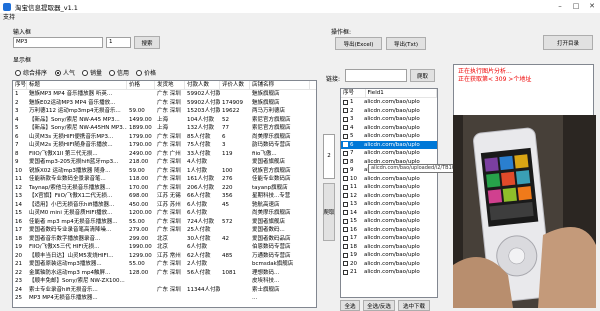  I want to click on link-row: 3 alicdn.com/bao/uplo, so click(389, 119).